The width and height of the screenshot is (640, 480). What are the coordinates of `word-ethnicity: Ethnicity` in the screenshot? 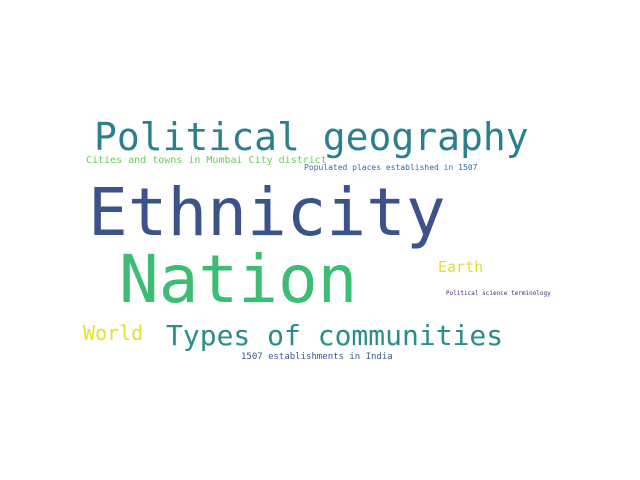 It's located at (267, 212).